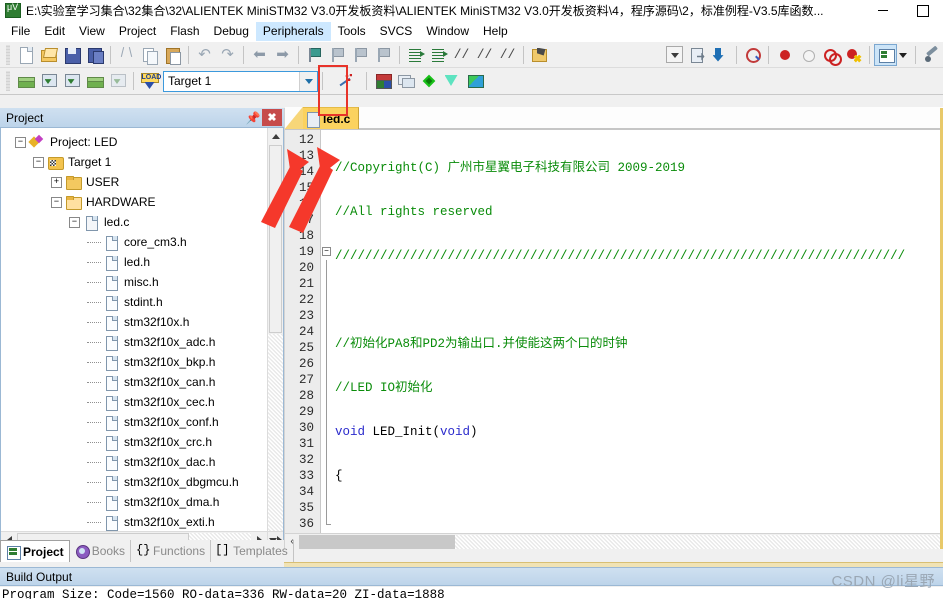 The image size is (943, 599). I want to click on code-fold-column: −, so click(328, 331).